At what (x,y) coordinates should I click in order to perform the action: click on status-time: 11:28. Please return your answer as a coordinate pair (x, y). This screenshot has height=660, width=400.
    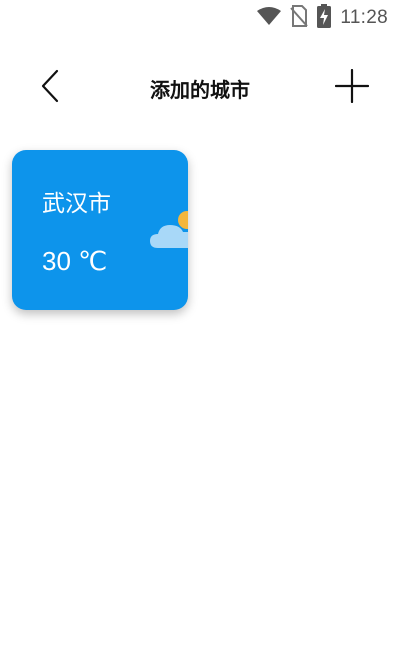
    Looking at the image, I should click on (364, 17).